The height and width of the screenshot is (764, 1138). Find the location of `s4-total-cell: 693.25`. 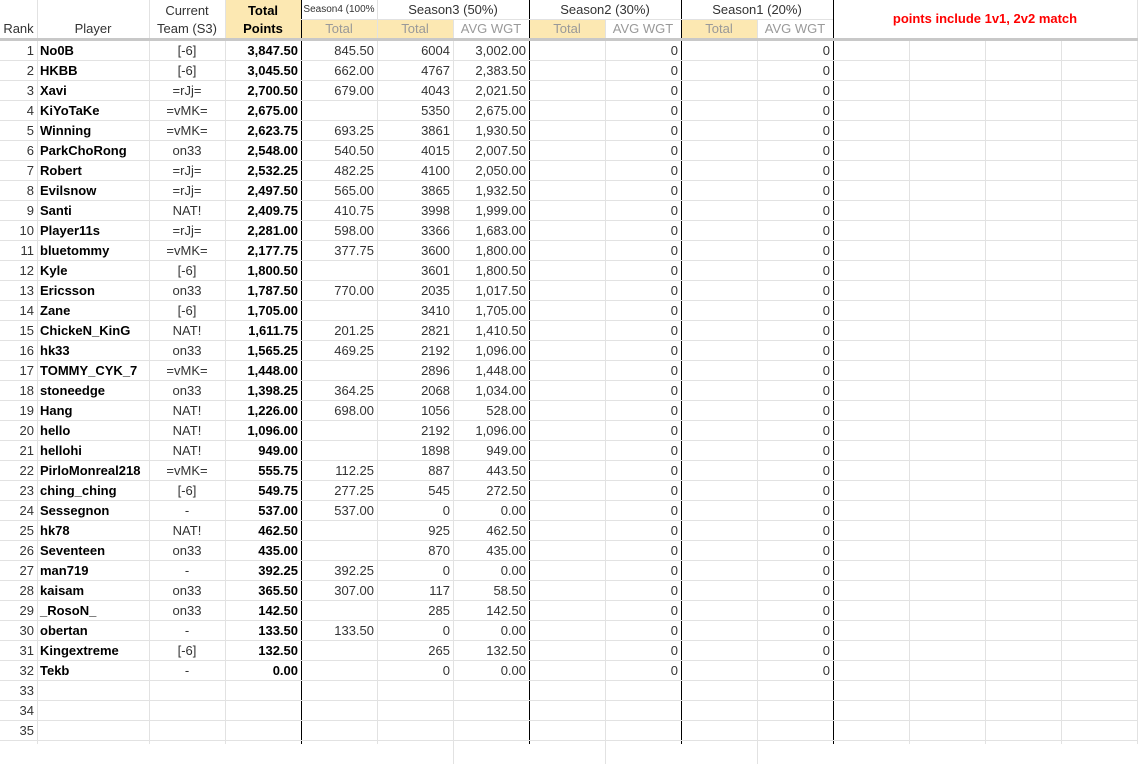

s4-total-cell: 693.25 is located at coordinates (339, 131).